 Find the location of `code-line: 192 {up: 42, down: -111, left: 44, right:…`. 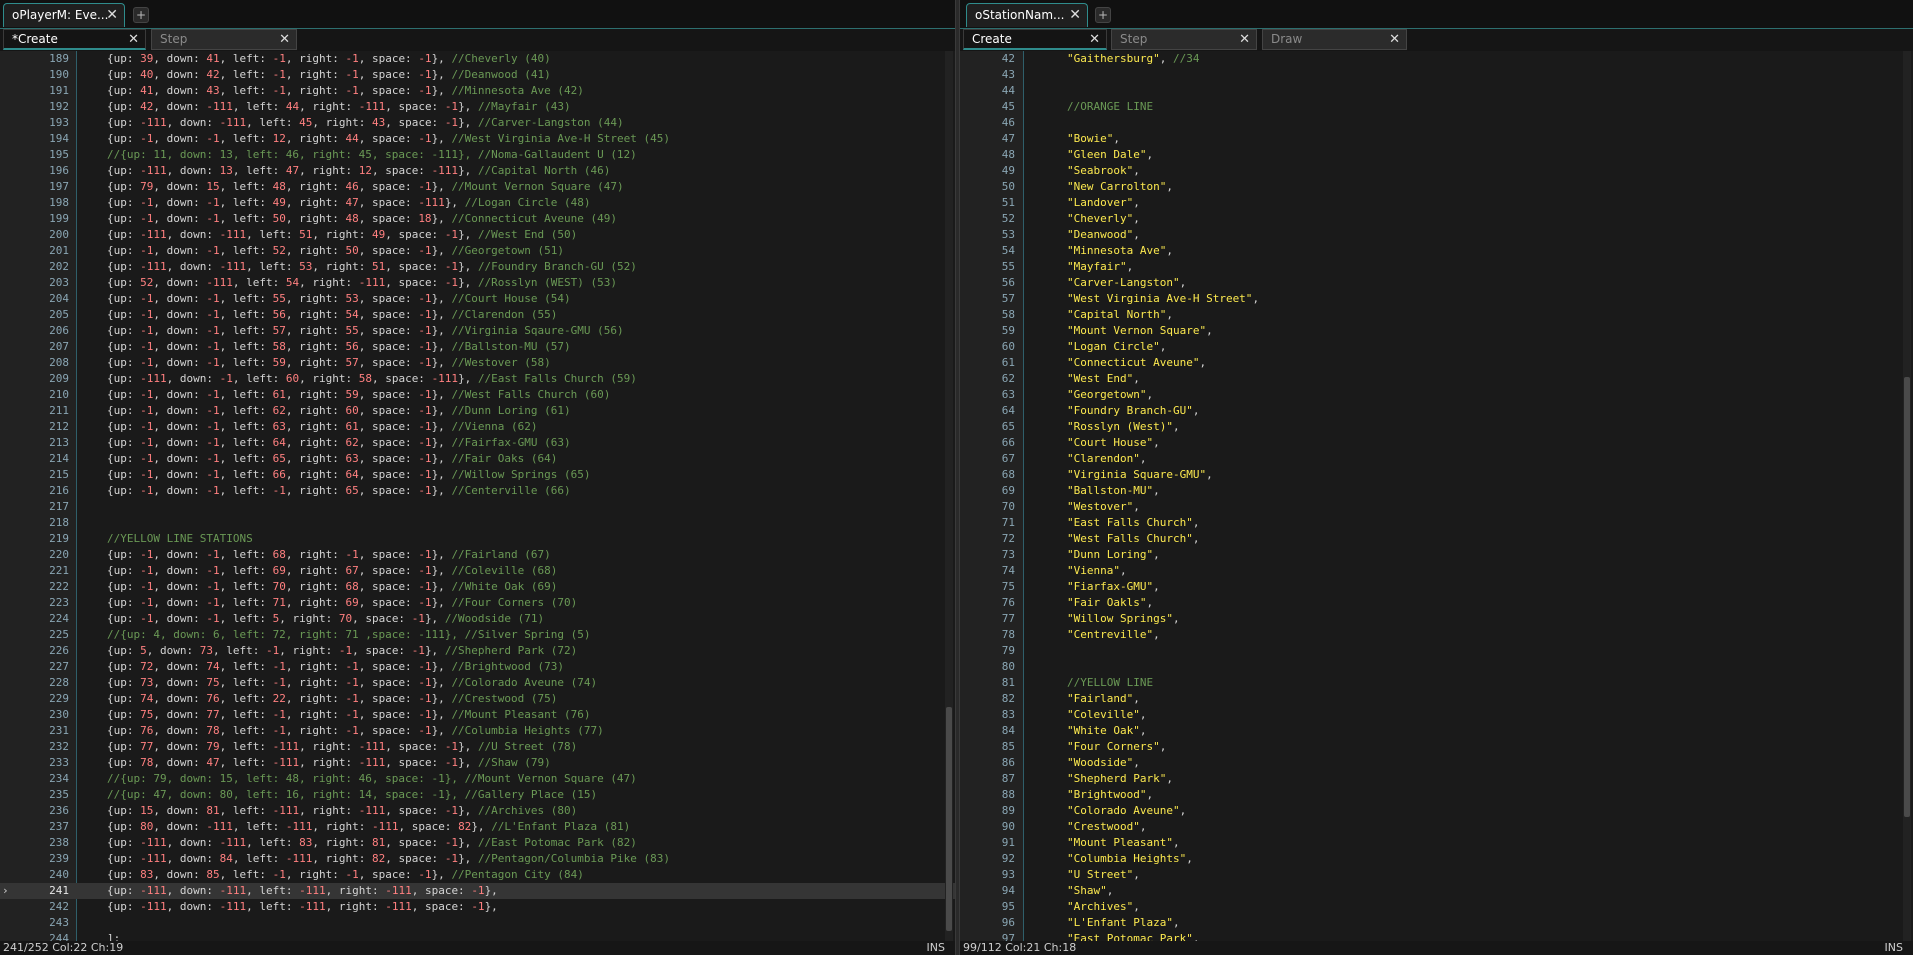

code-line: 192 {up: 42, down: -111, left: 44, right:… is located at coordinates (477, 107).